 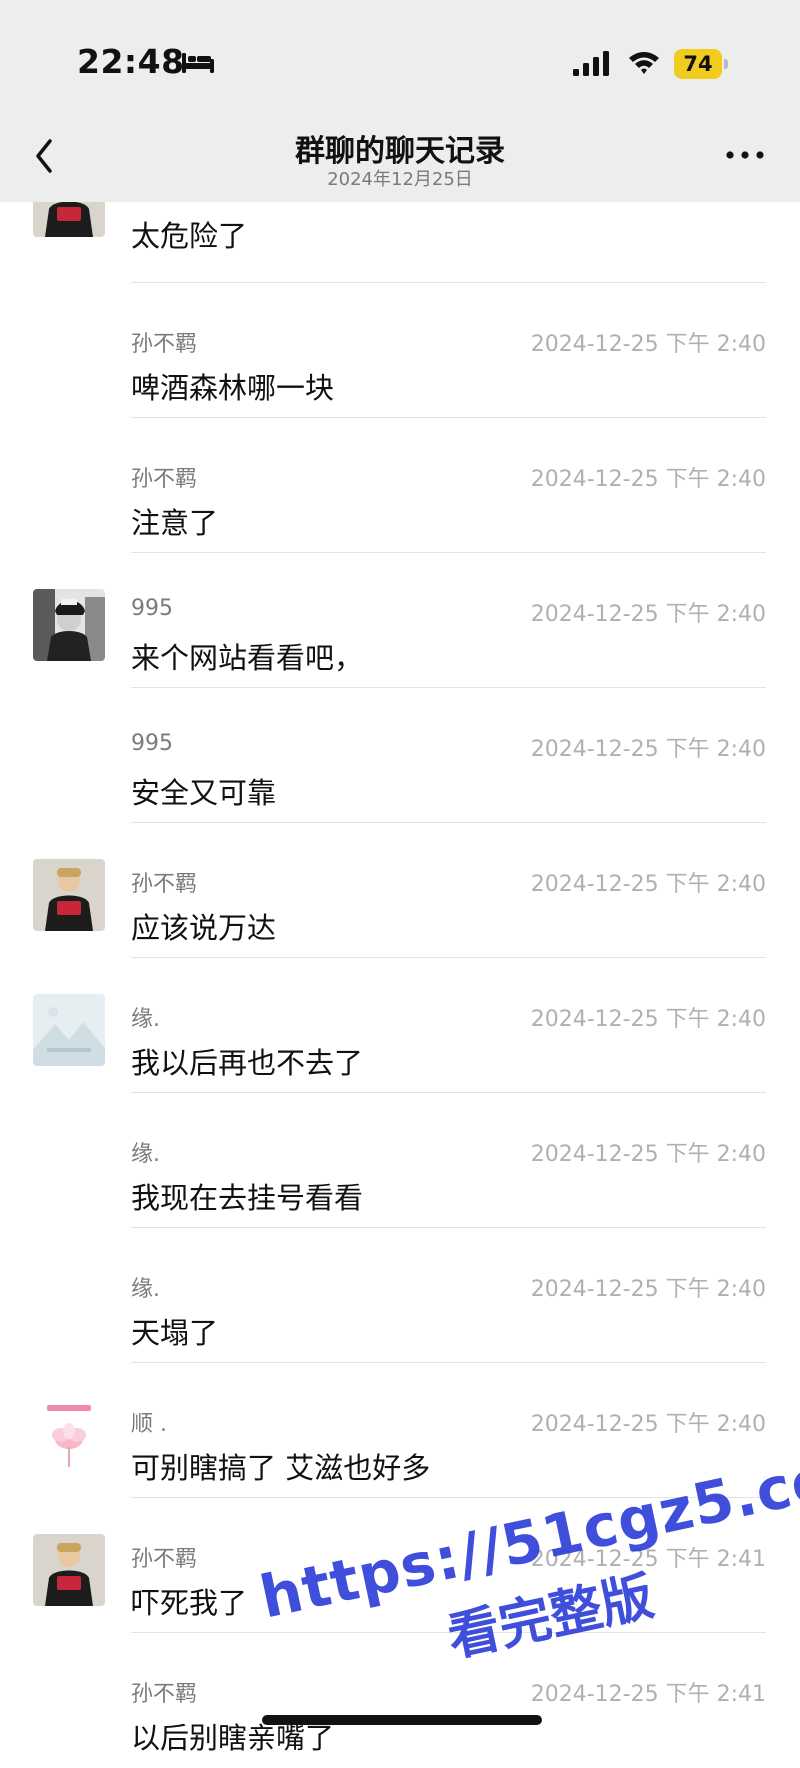 I want to click on list-item: 缘. 2024-12-25 下午 2:40 我现在去挂号看看, so click(x=400, y=1160).